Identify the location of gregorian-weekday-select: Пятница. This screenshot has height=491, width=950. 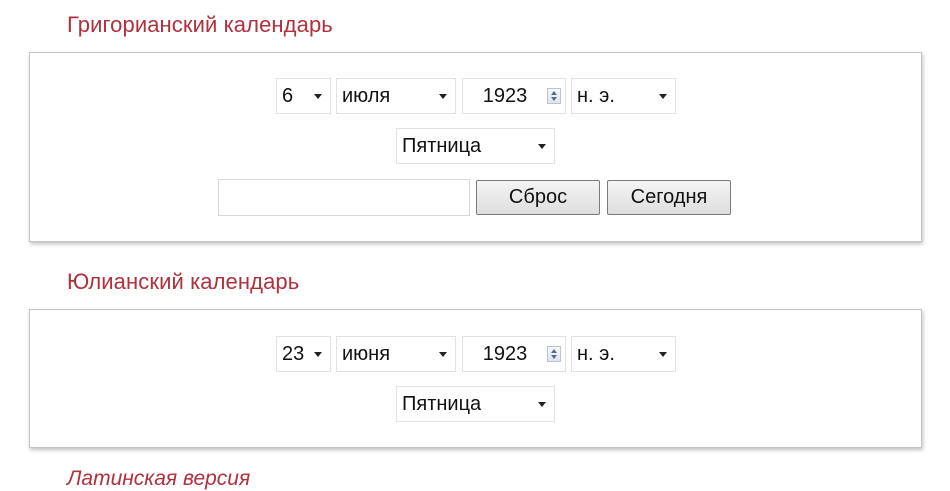
(475, 146).